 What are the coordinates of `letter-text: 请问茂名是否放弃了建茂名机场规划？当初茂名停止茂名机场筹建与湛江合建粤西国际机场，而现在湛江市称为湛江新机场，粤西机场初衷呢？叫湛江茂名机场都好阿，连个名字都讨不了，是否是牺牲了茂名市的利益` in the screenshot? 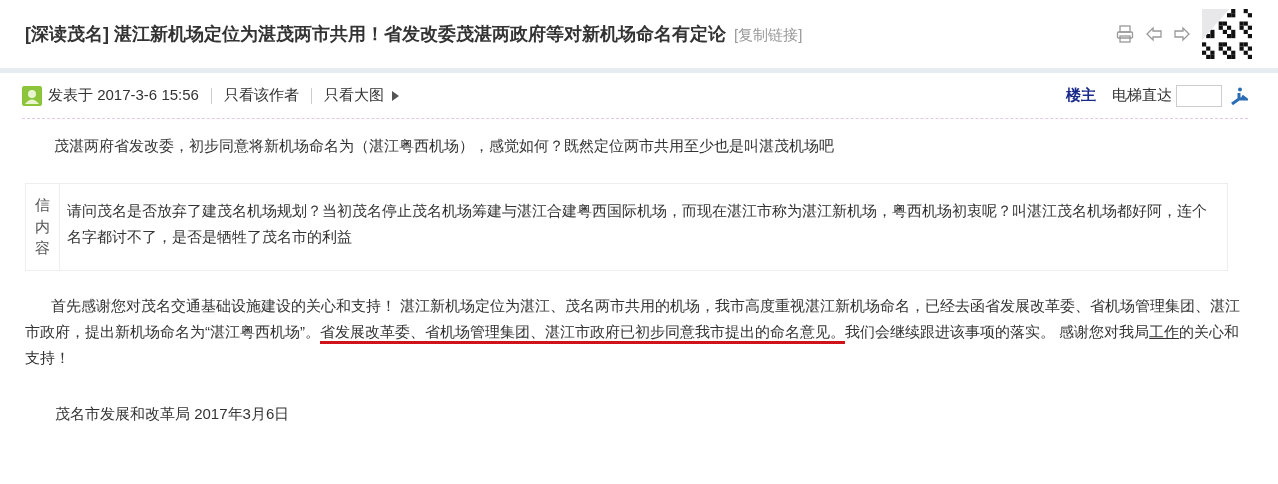 It's located at (637, 223).